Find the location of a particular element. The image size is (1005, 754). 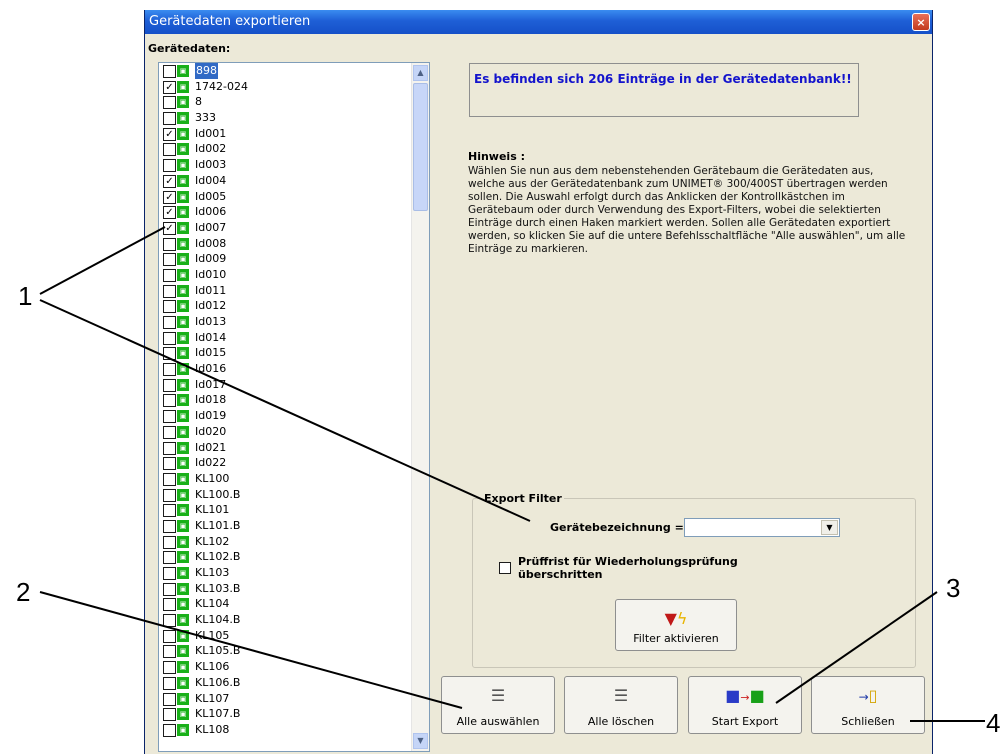

activate-filter-button: ▼ϟ Filter aktivieren is located at coordinates (676, 625).